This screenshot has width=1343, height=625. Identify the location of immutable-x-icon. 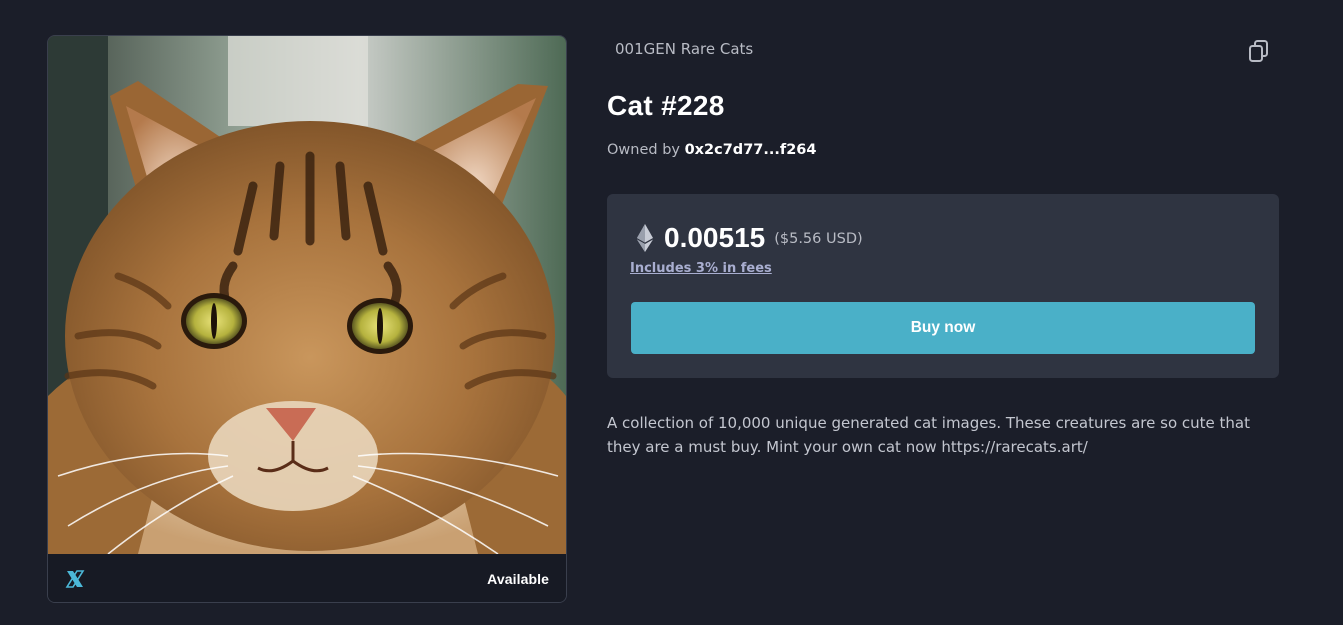
(75, 579).